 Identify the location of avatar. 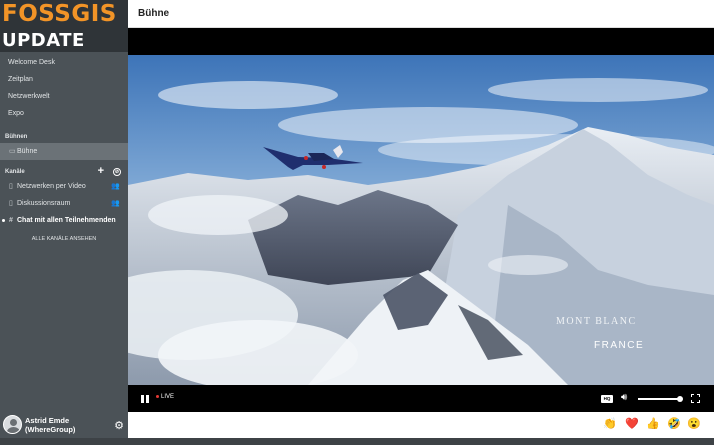
(12, 424).